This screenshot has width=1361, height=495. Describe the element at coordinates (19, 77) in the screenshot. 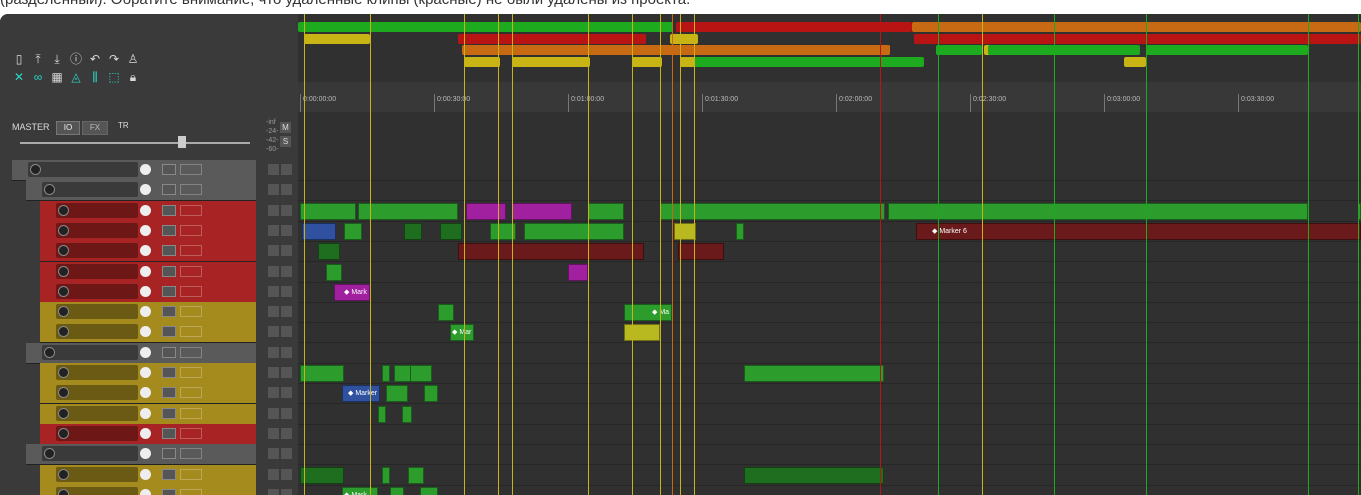

I see `ripple-edit-icon: ✕` at that location.